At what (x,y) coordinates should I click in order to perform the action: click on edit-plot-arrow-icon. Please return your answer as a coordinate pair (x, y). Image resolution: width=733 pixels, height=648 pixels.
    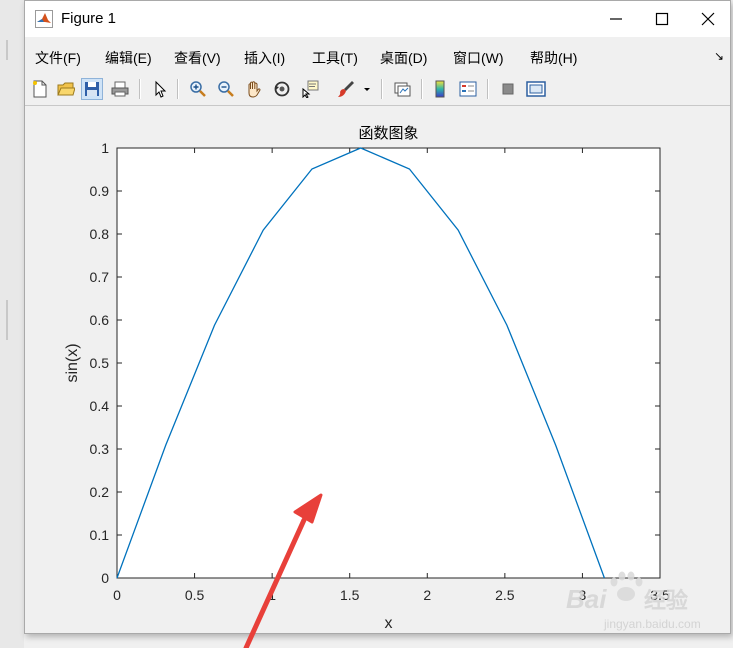
    Looking at the image, I should click on (161, 89).